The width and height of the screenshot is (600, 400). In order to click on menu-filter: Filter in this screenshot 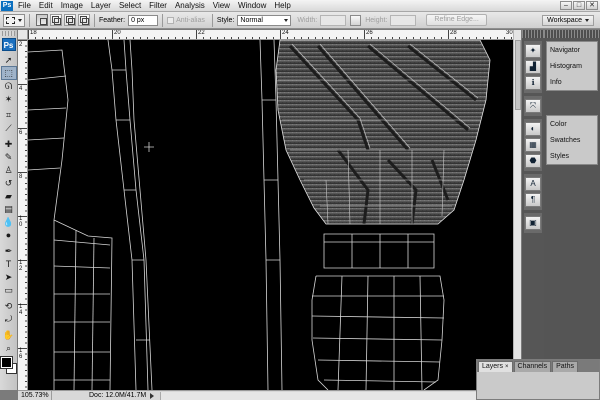, I will do `click(158, 6)`.